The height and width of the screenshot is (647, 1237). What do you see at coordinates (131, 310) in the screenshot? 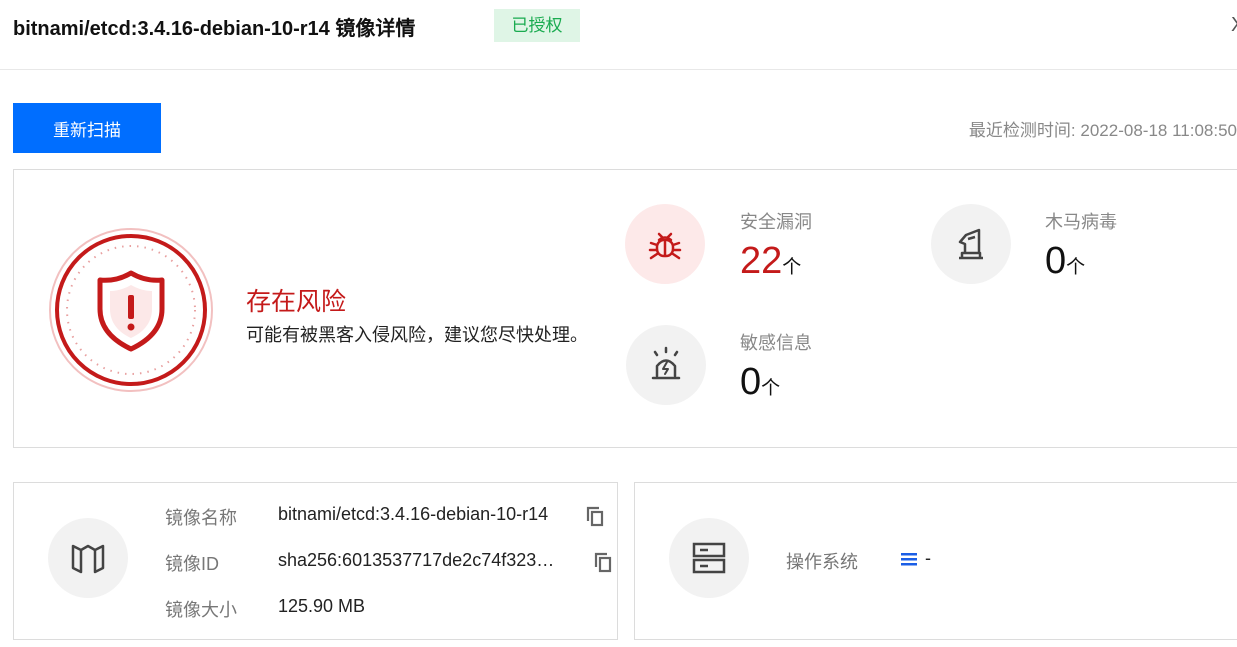
I see `shield-alert-icon` at bounding box center [131, 310].